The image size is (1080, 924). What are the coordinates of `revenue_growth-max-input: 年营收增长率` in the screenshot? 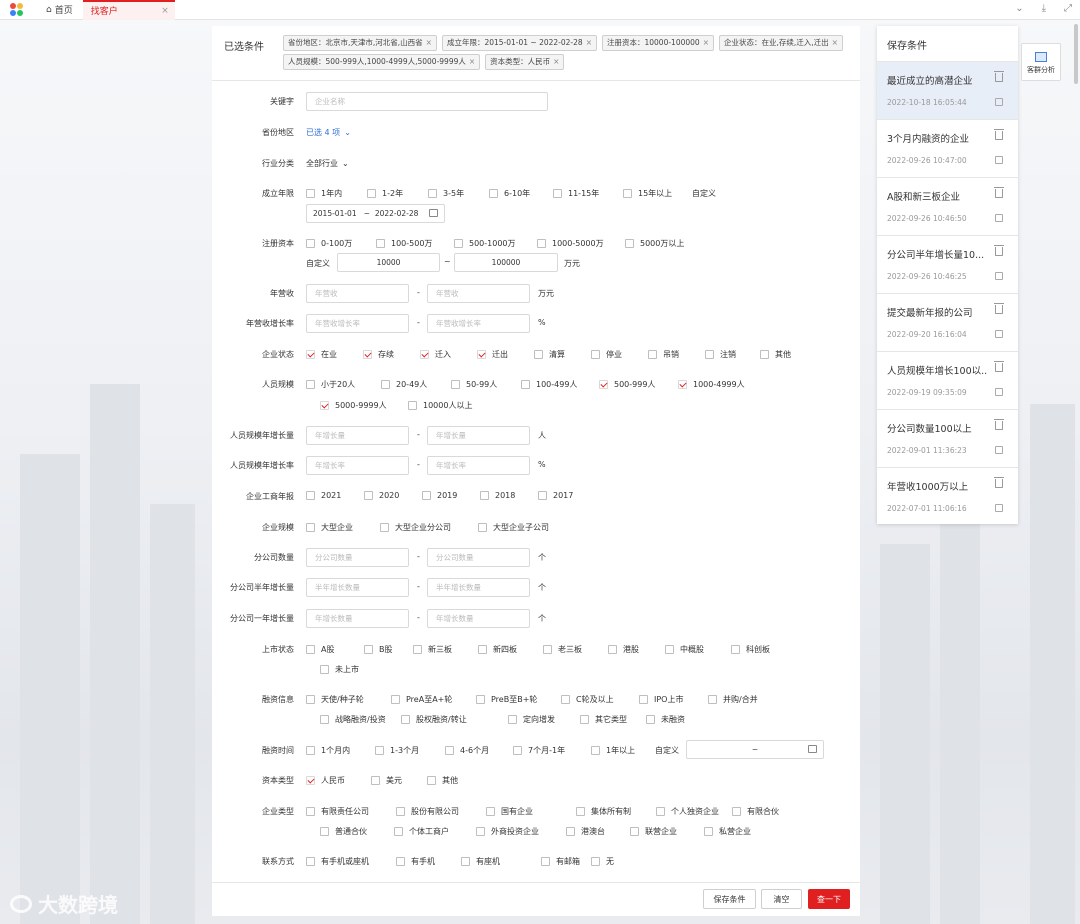 It's located at (478, 323).